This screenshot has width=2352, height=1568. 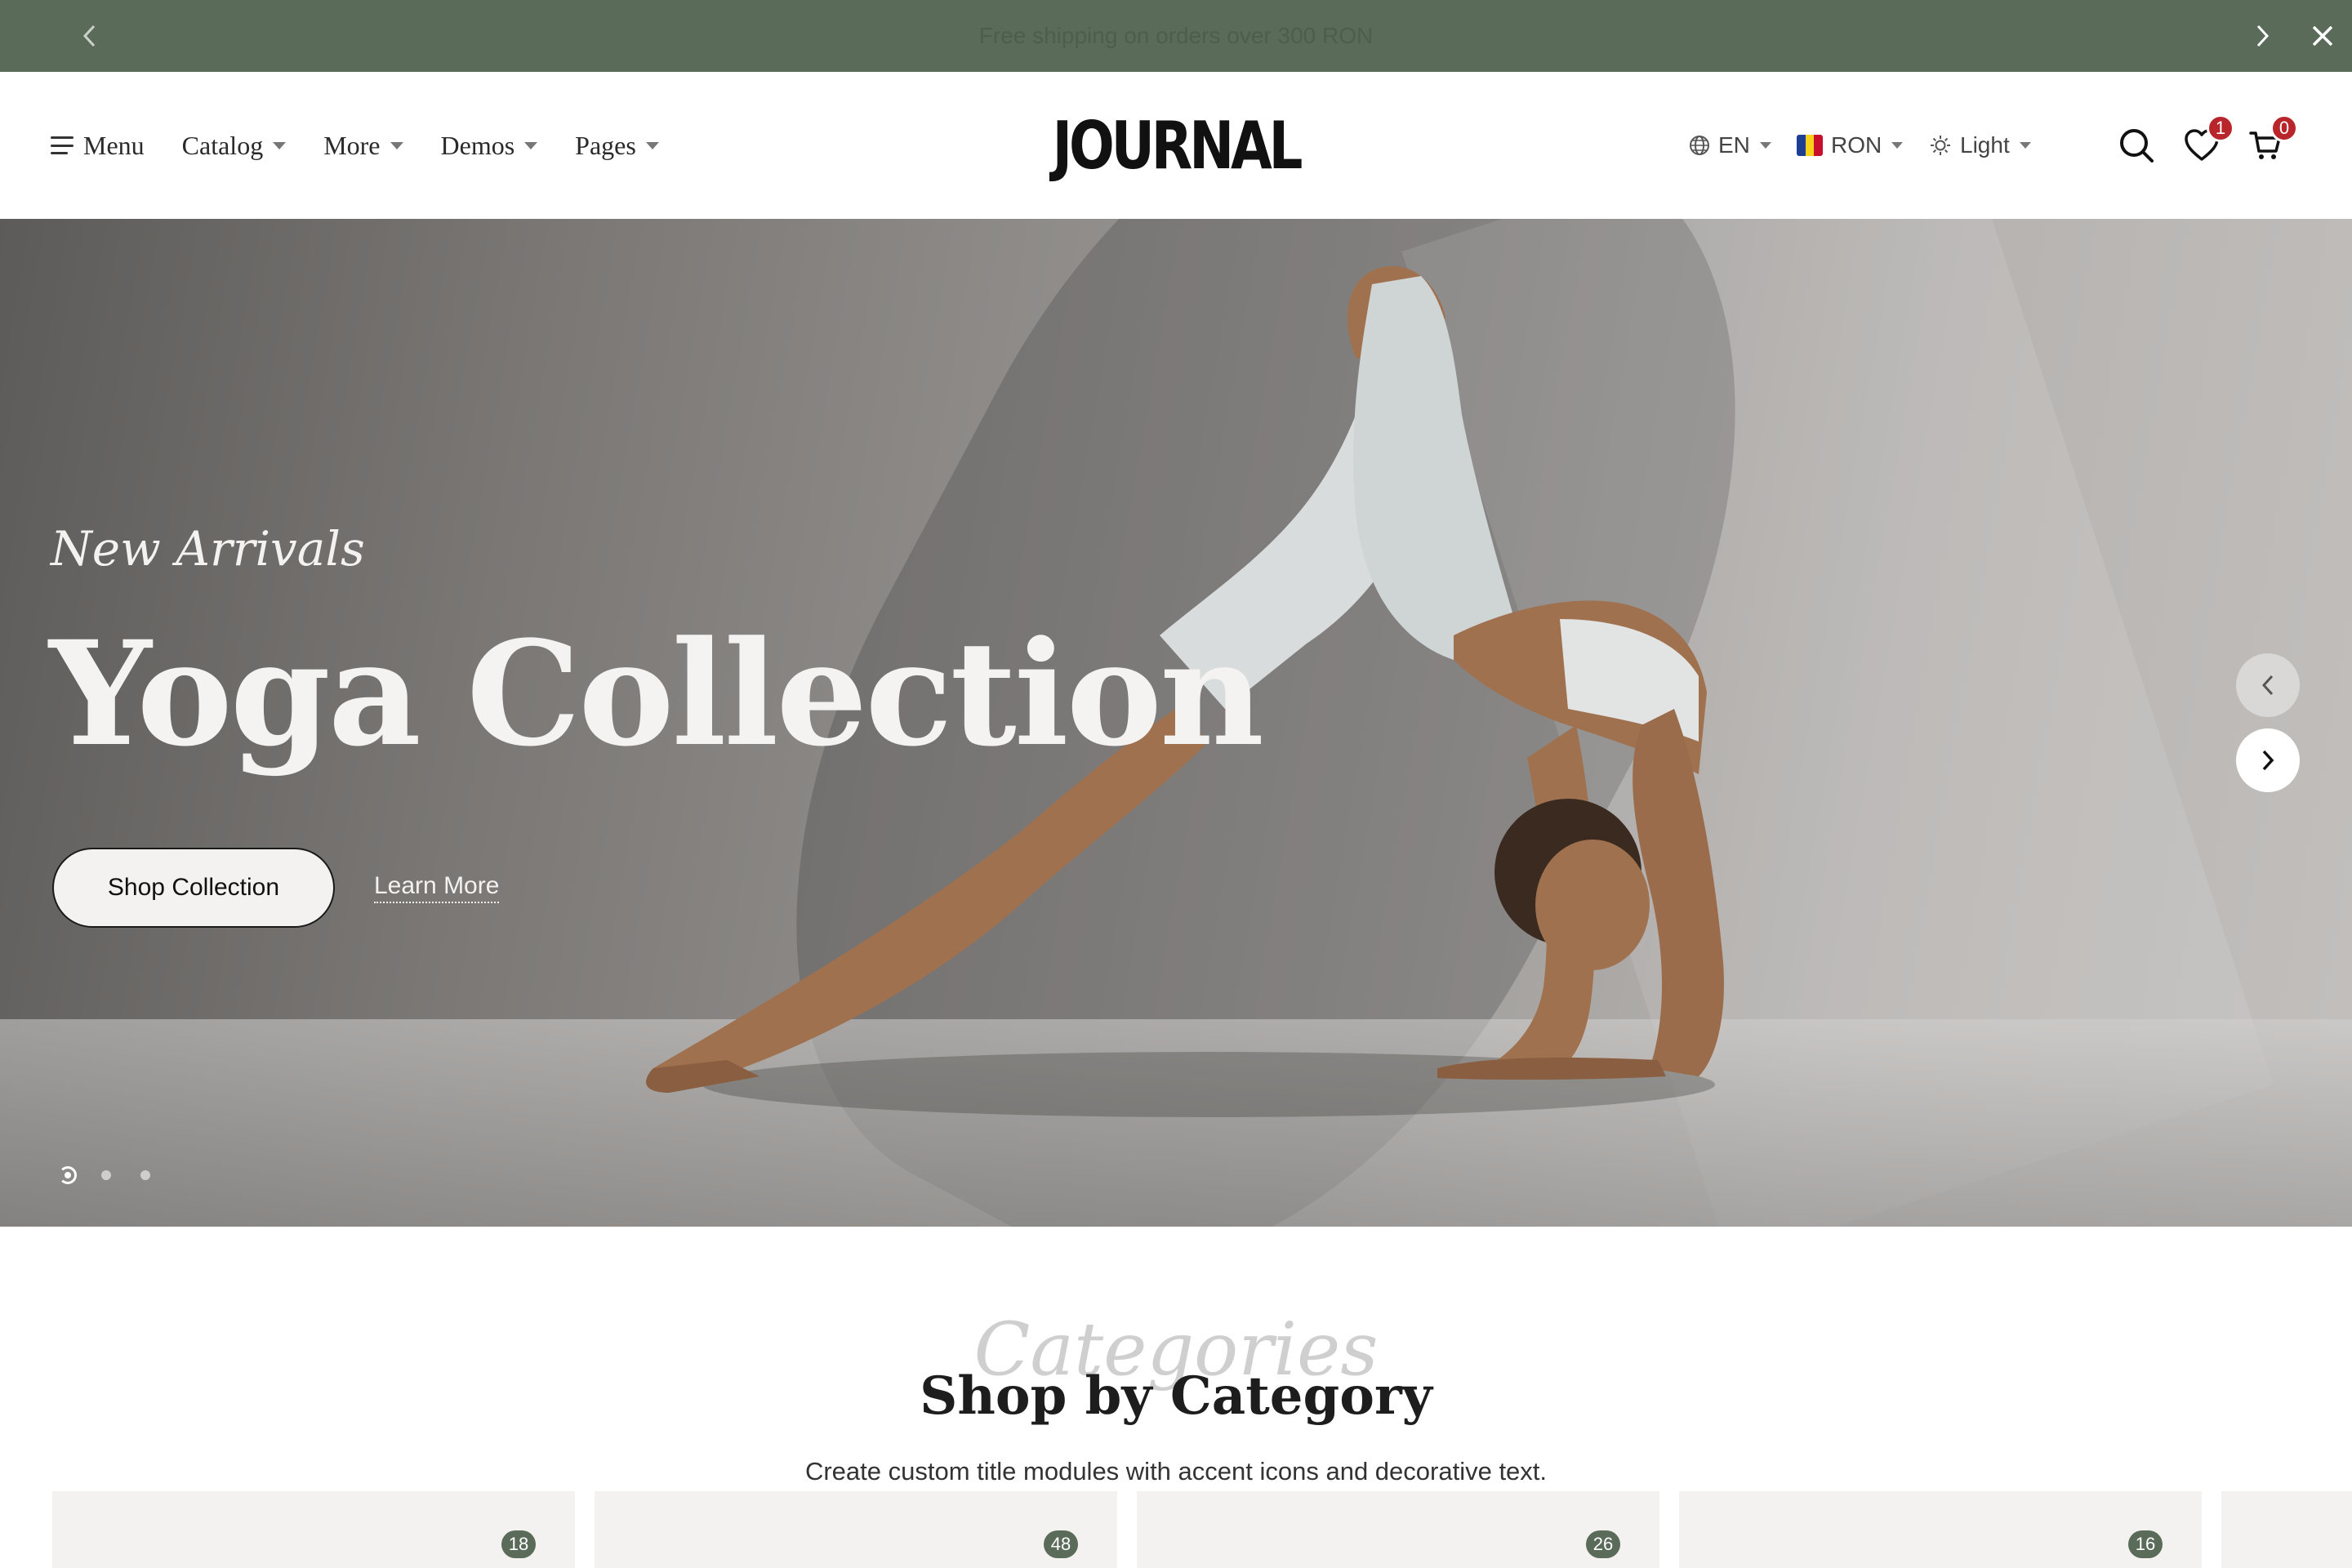 What do you see at coordinates (2220, 128) in the screenshot?
I see `wishlist-count-badge: 1` at bounding box center [2220, 128].